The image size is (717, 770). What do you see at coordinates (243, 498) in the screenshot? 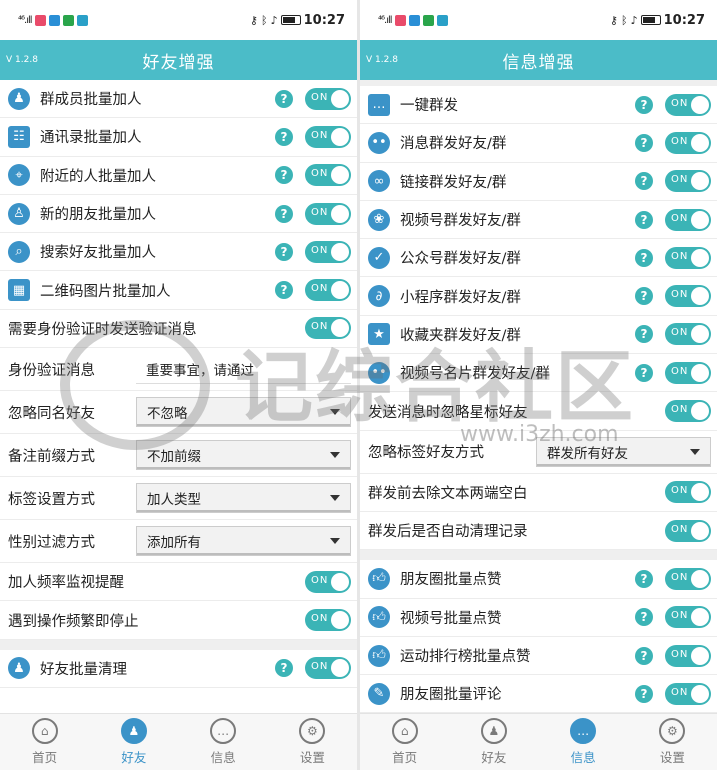
I see `tag-setting-select: 加人类型` at bounding box center [243, 498].